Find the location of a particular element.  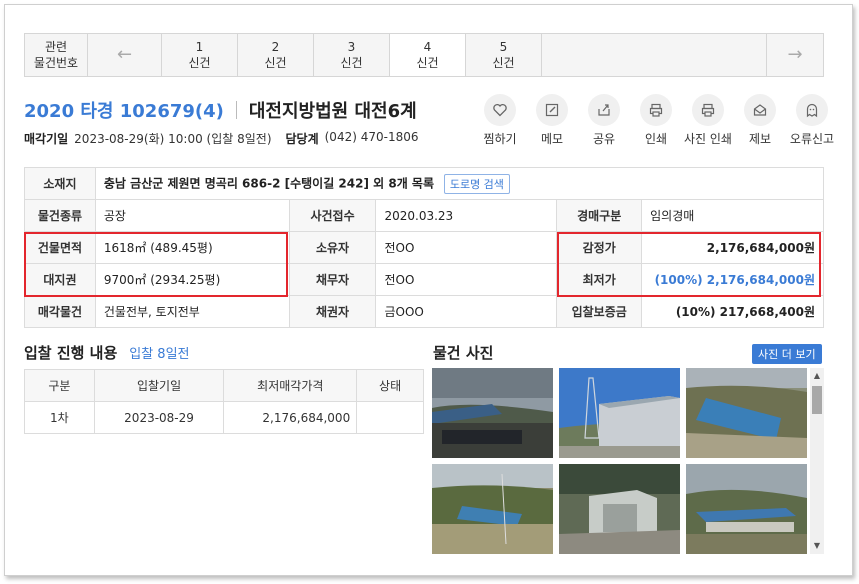

action-label: 사진 인쇄 is located at coordinates (708, 139).